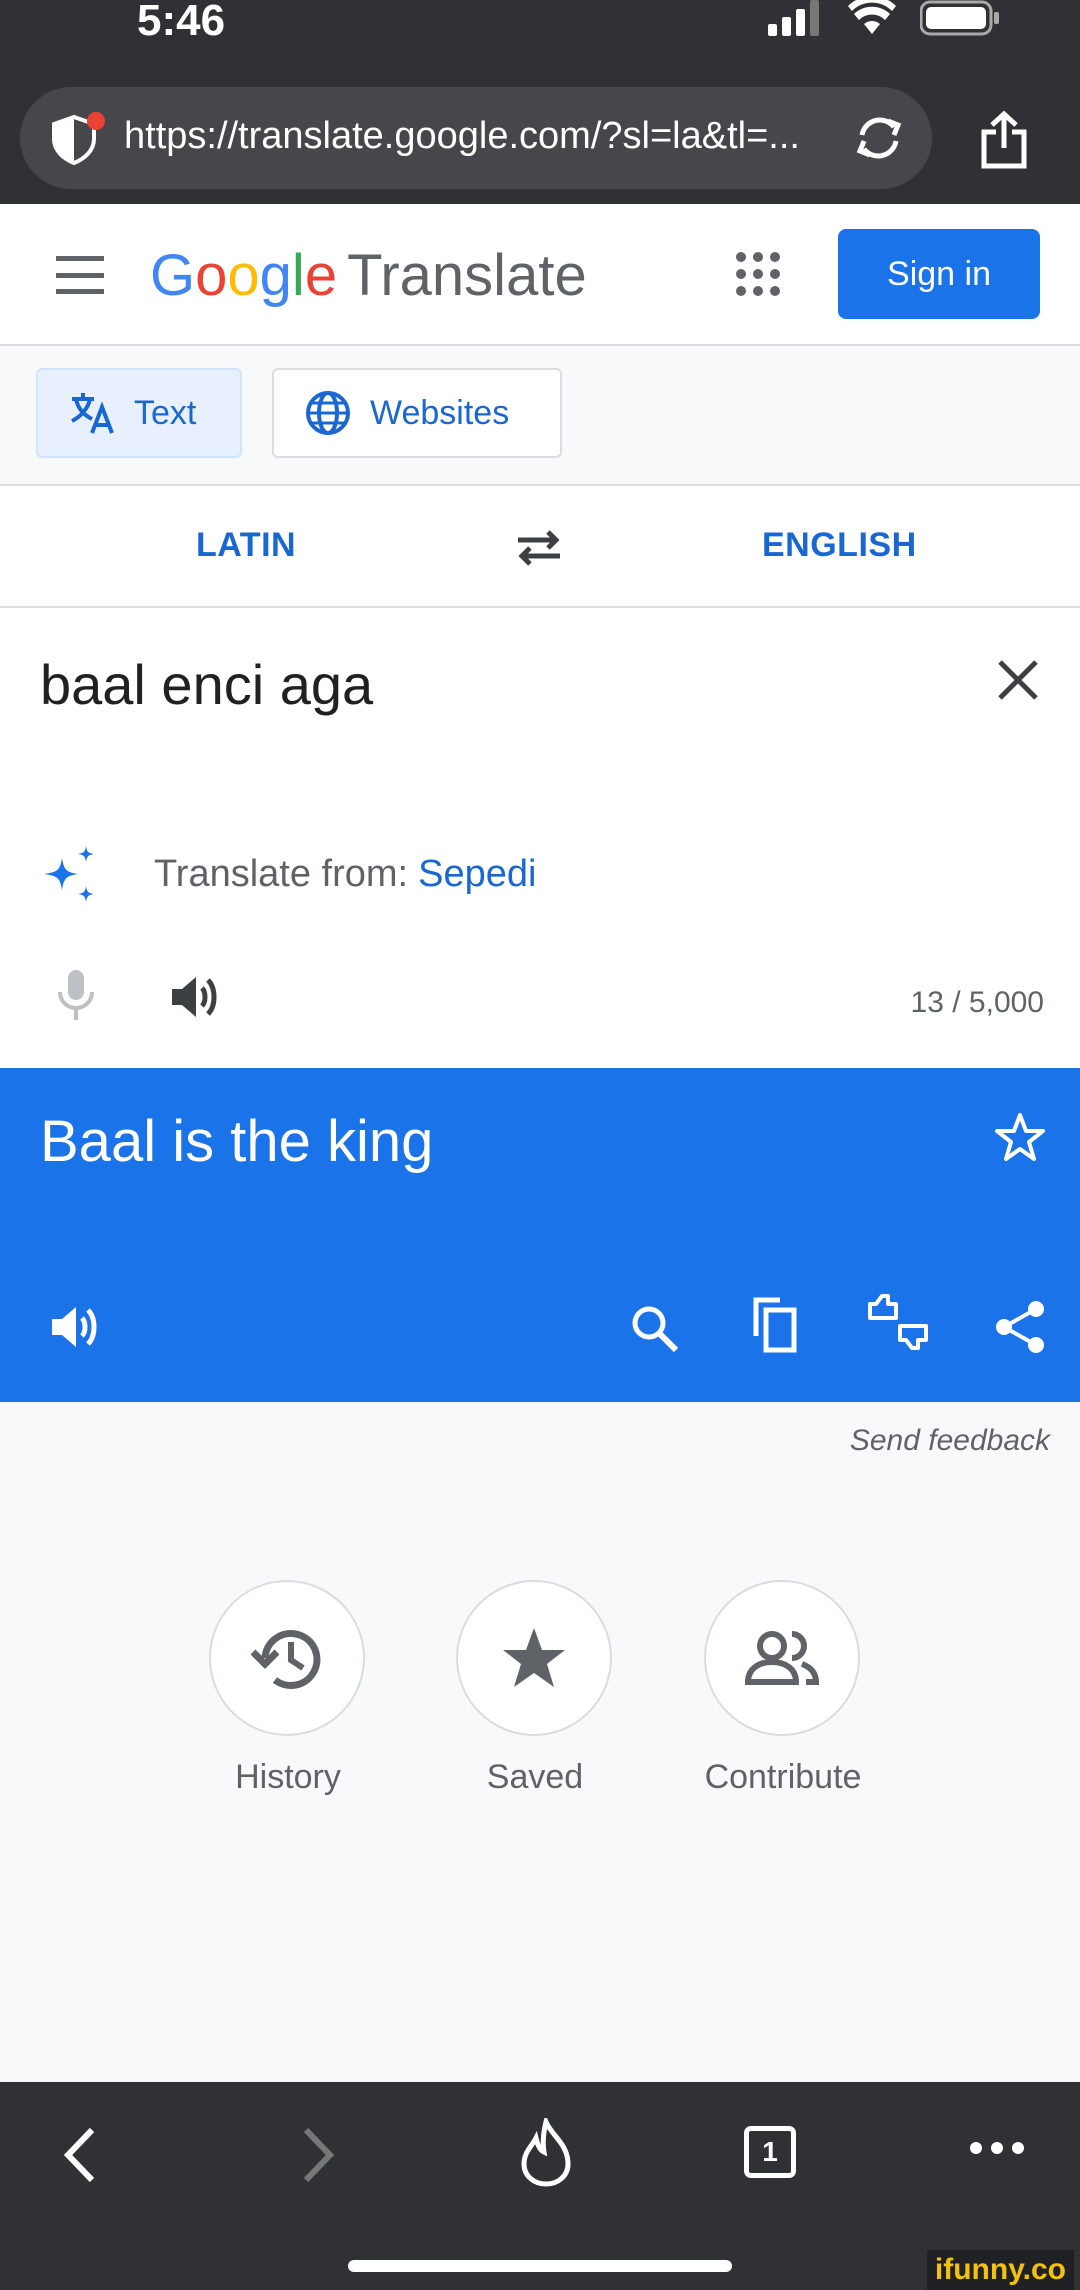 This screenshot has width=1080, height=2290. What do you see at coordinates (655, 1329) in the screenshot?
I see `search-icon` at bounding box center [655, 1329].